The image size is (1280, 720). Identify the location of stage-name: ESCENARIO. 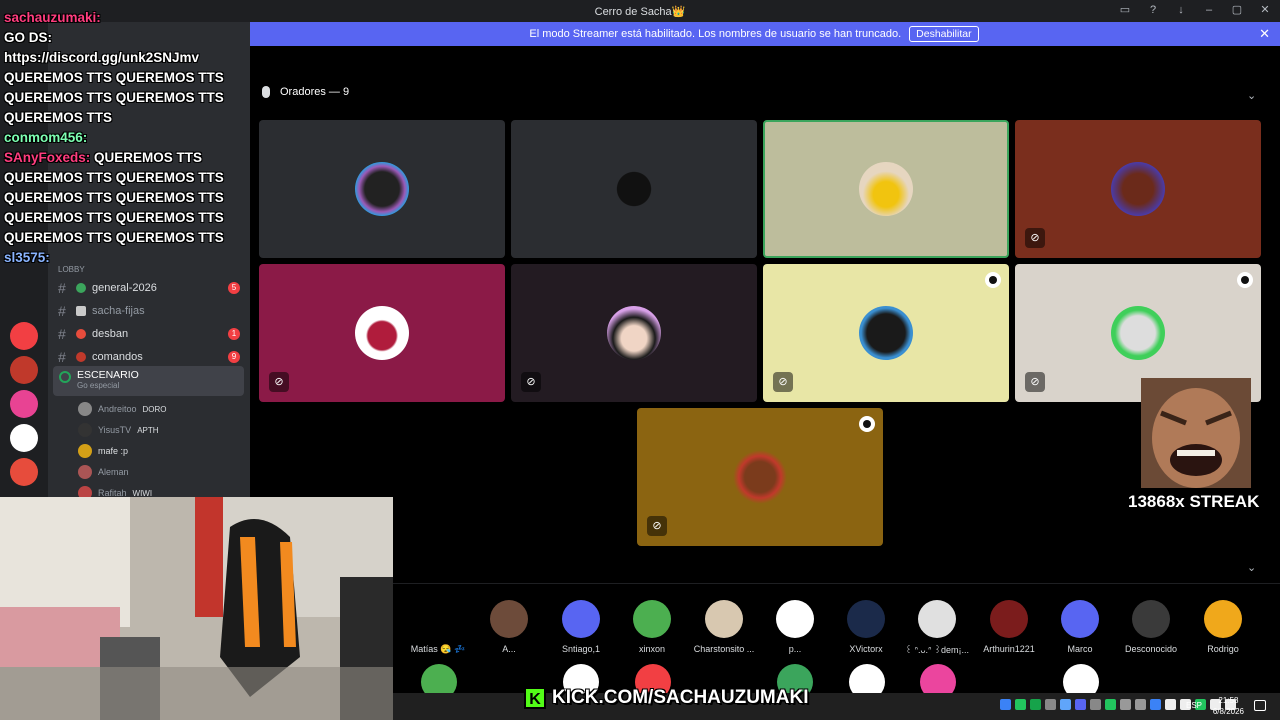
(108, 375).